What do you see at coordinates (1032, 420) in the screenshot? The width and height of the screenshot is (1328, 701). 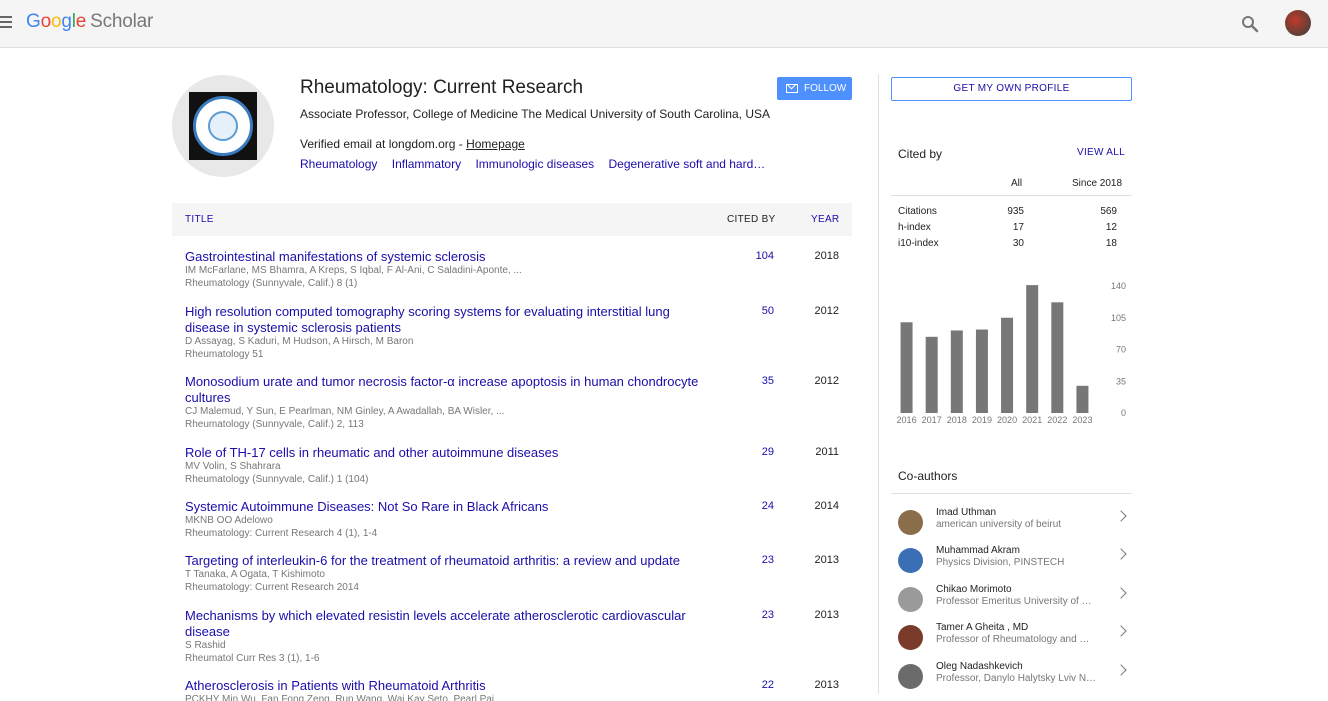 I see `x-tick-label: 2021` at bounding box center [1032, 420].